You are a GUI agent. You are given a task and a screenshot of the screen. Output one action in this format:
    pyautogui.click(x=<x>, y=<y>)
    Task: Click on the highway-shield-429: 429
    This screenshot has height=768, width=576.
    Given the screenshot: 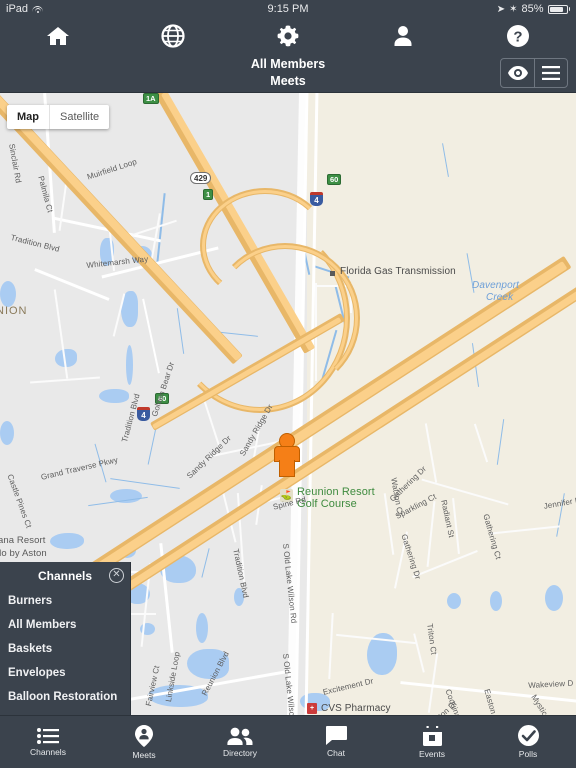 What is the action you would take?
    pyautogui.click(x=201, y=178)
    